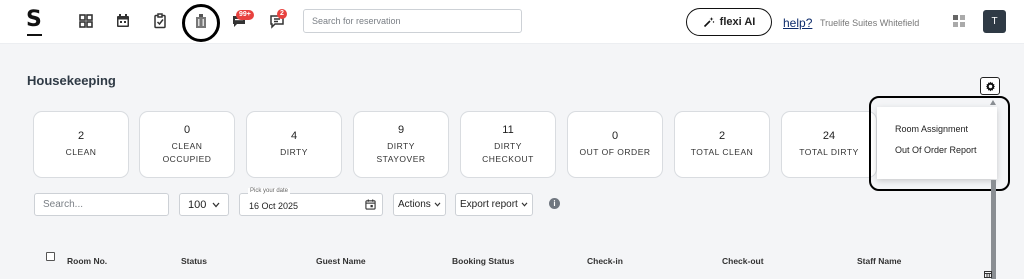 The width and height of the screenshot is (1024, 279). I want to click on card-label-line2: STAYOVER, so click(401, 158).